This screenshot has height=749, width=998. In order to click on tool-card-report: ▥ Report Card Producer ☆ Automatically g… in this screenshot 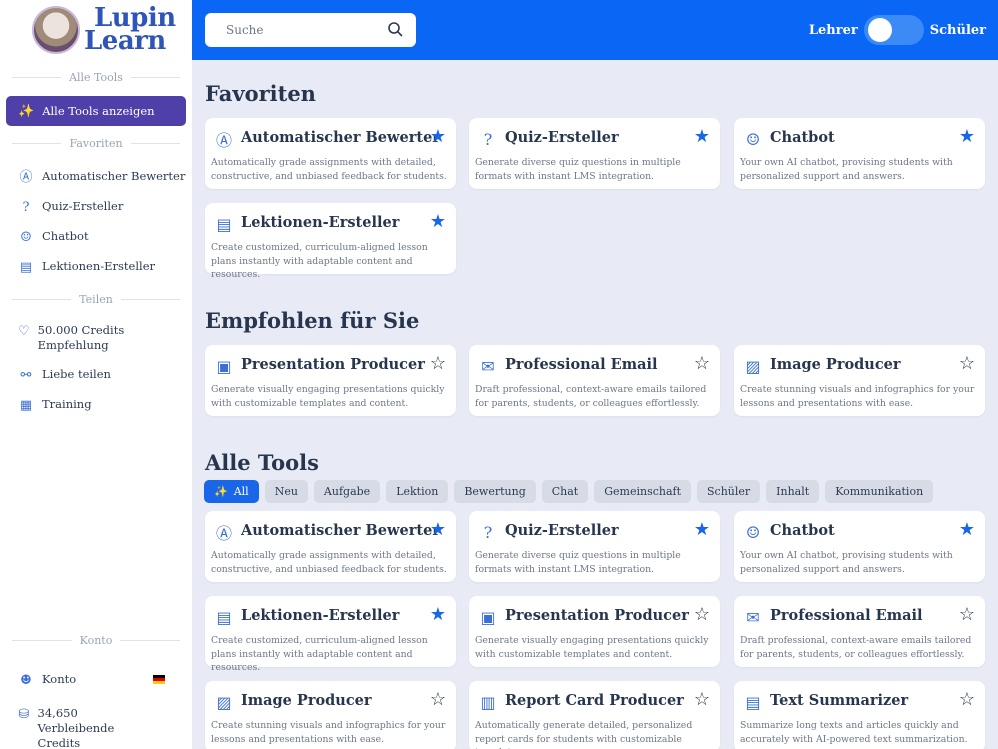, I will do `click(594, 715)`.